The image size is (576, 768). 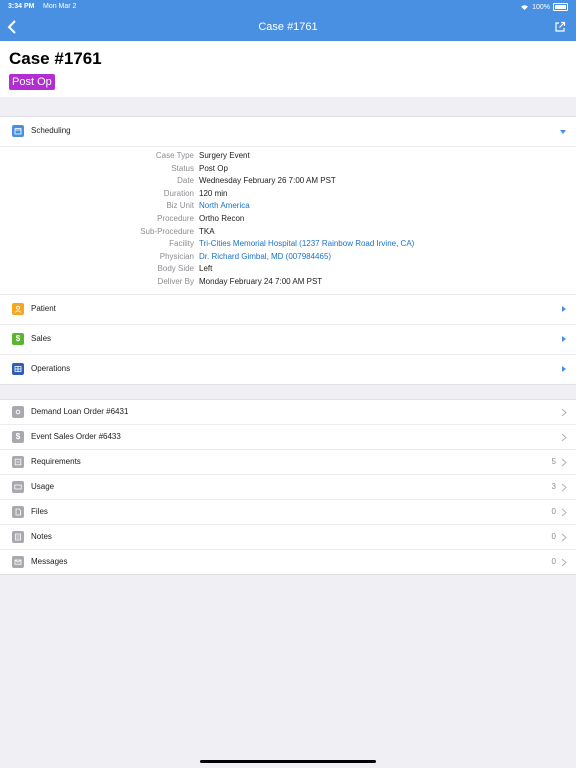 I want to click on detail-value: Ortho Recon, so click(x=222, y=218).